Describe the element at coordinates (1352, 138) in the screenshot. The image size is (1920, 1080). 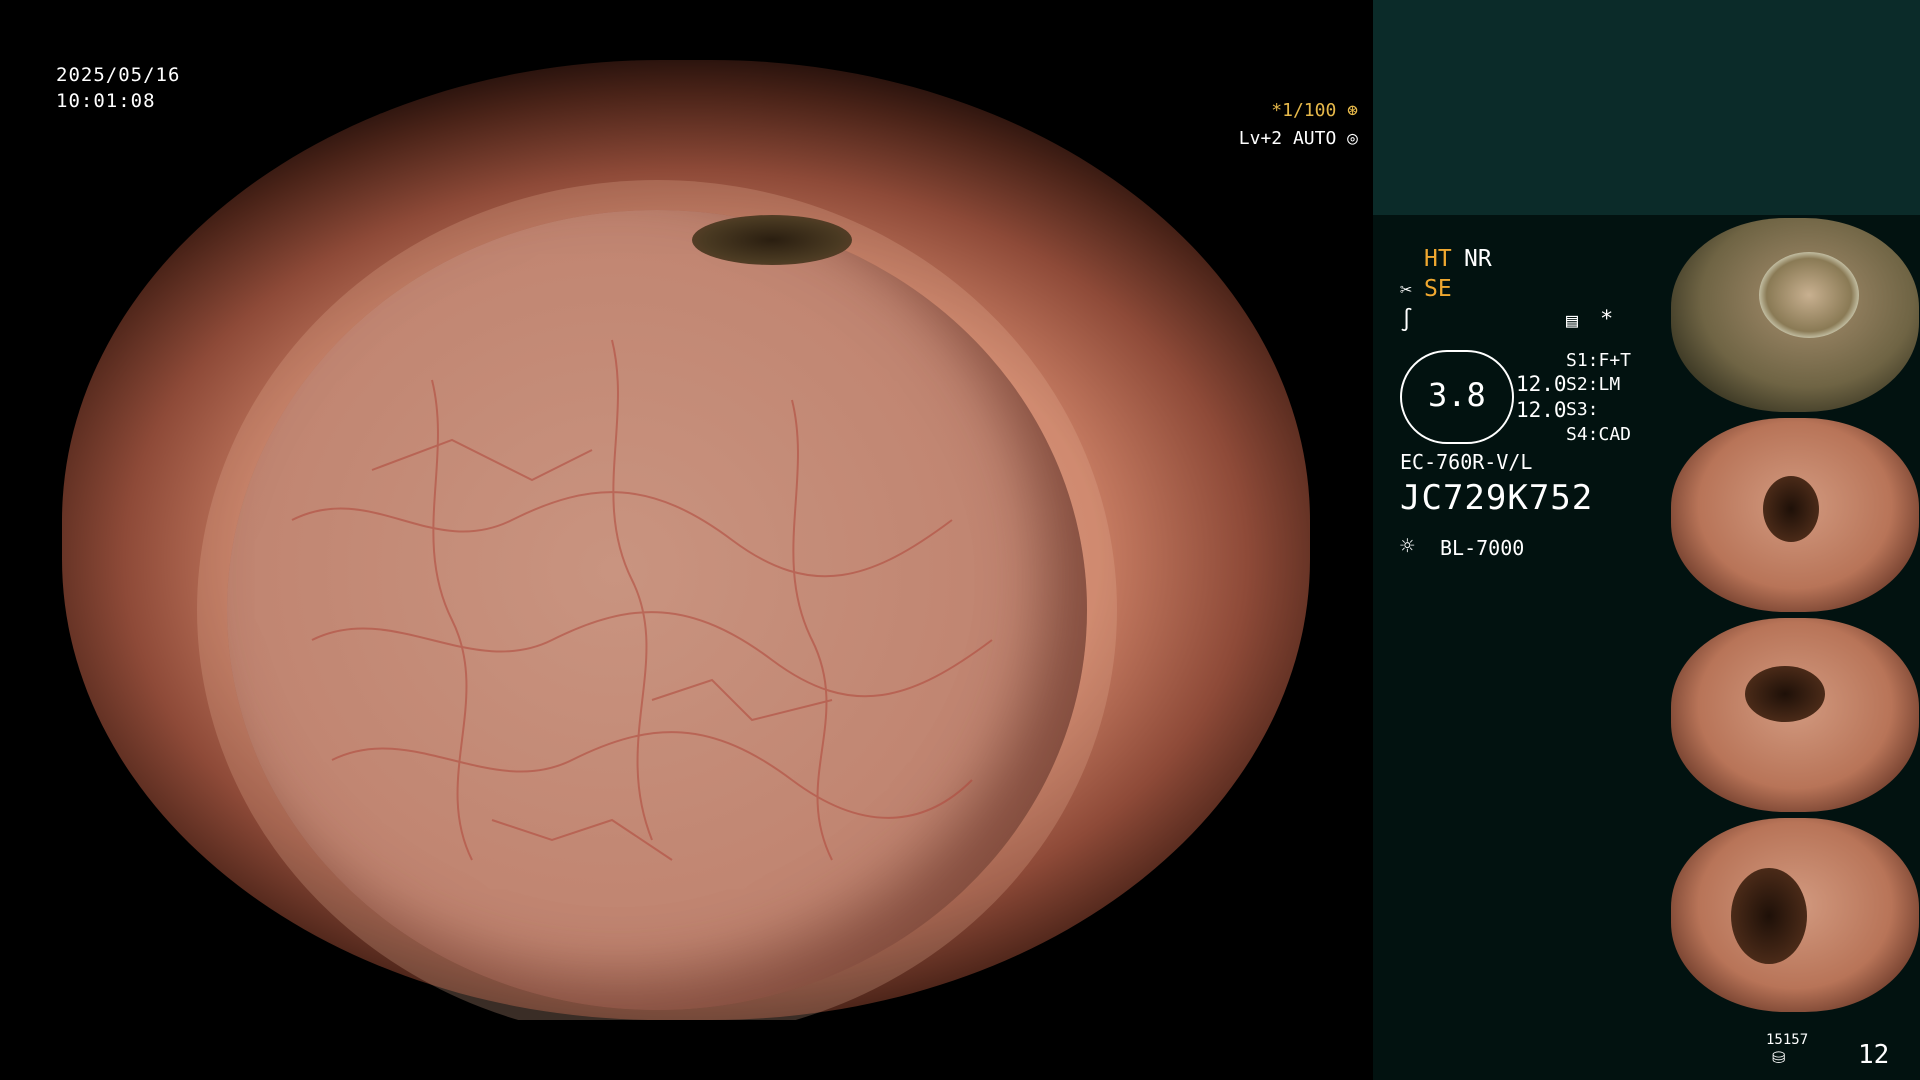
I see `iris-icon: ◎` at that location.